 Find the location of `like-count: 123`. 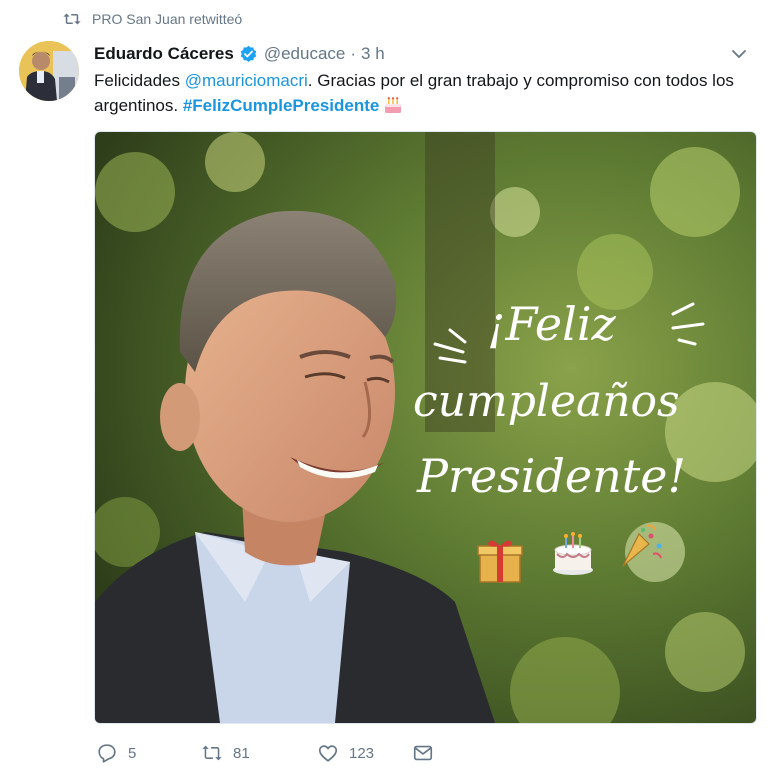

like-count: 123 is located at coordinates (362, 753).